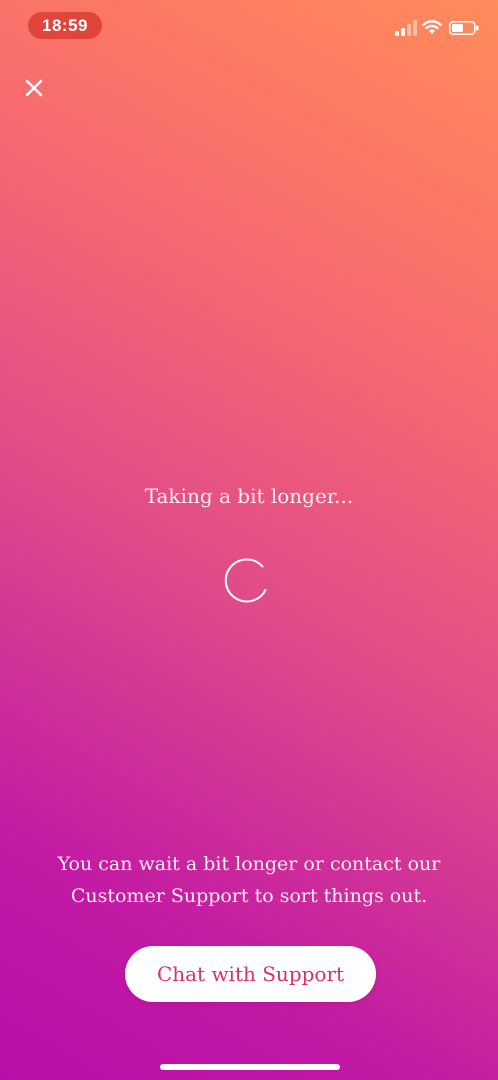 The height and width of the screenshot is (1080, 498). What do you see at coordinates (245, 580) in the screenshot?
I see `spinner-icon` at bounding box center [245, 580].